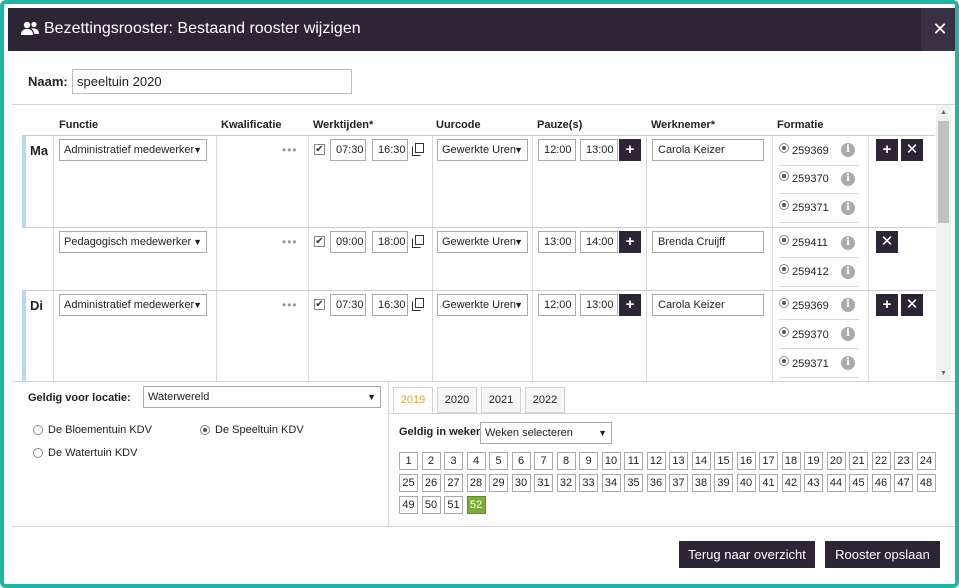 This screenshot has width=959, height=588. Describe the element at coordinates (858, 483) in the screenshot. I see `week-cell: 45` at that location.